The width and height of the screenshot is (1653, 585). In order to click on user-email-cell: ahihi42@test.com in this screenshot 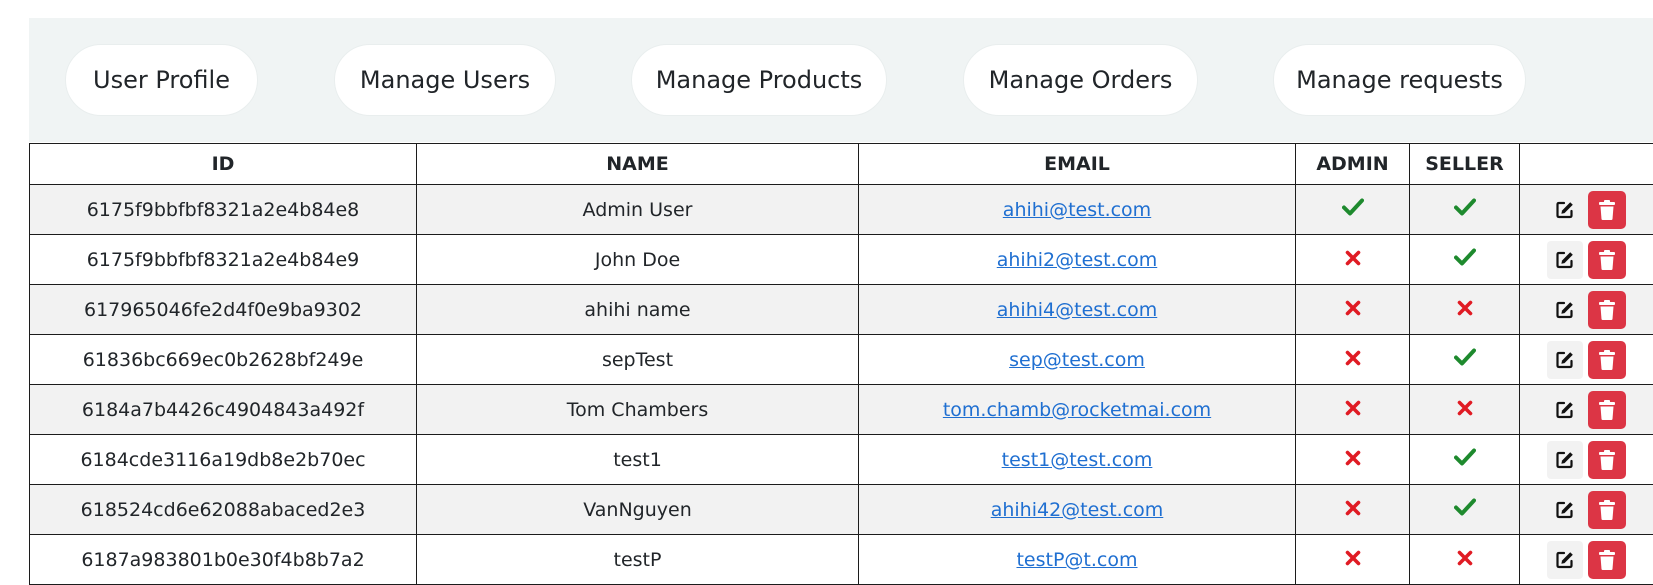, I will do `click(1077, 510)`.